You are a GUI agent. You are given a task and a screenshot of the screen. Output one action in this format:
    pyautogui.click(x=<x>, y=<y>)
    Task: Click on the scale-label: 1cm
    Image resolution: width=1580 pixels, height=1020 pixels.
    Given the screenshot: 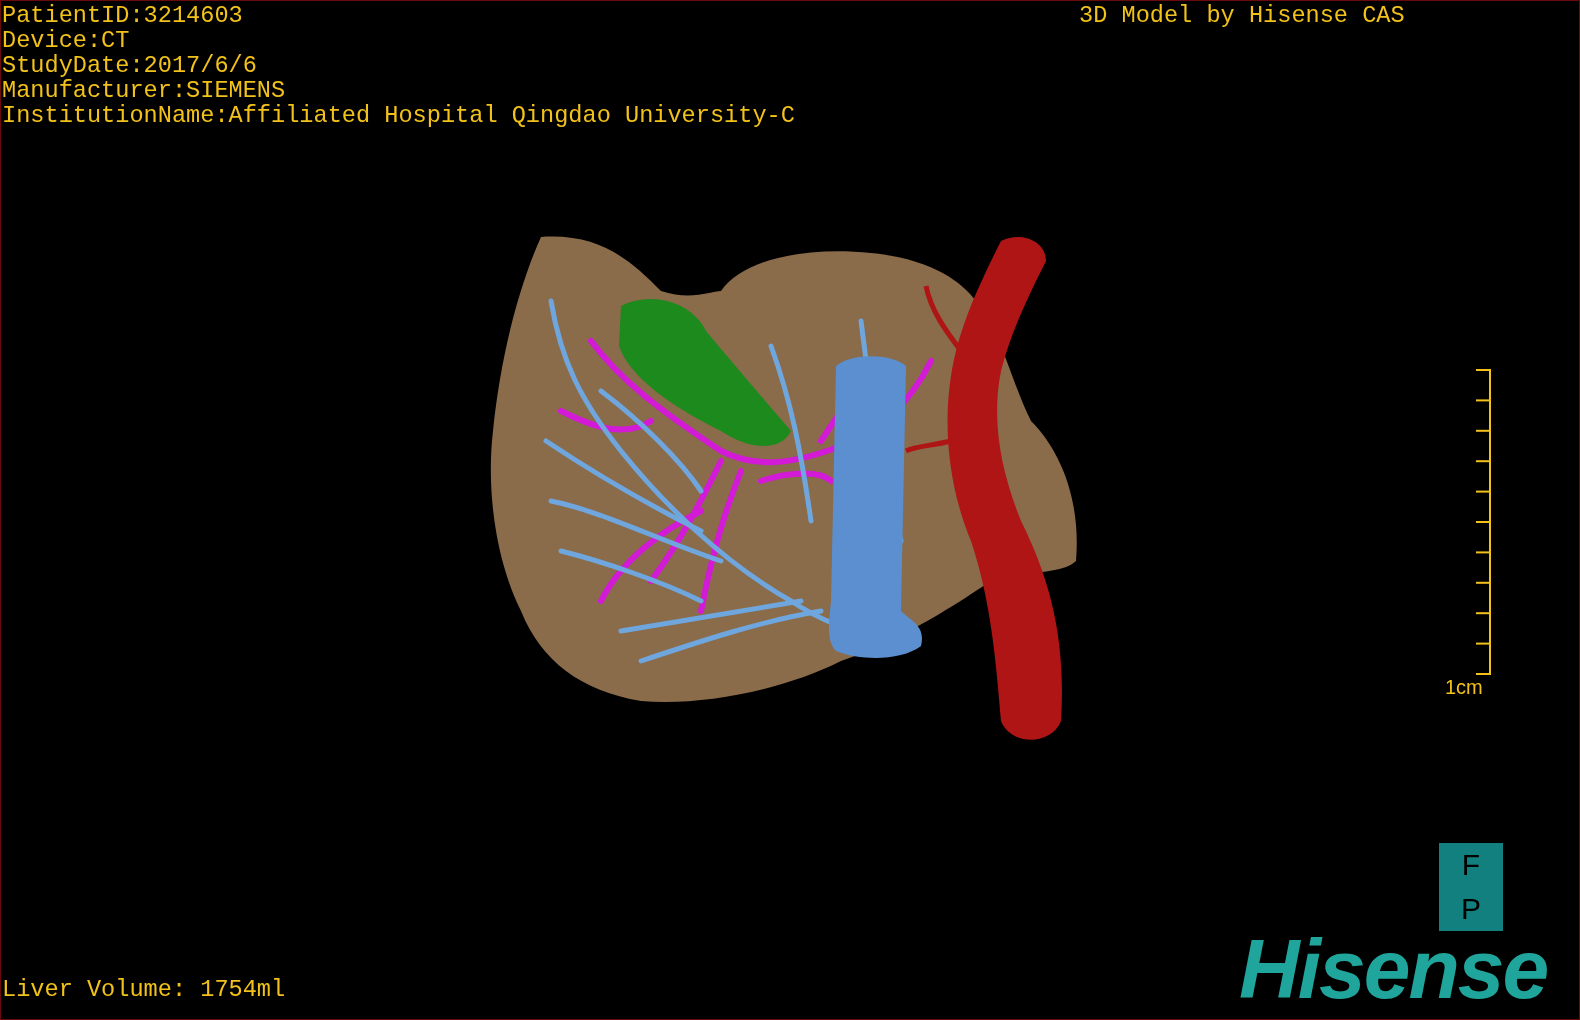 What is the action you would take?
    pyautogui.click(x=1464, y=687)
    